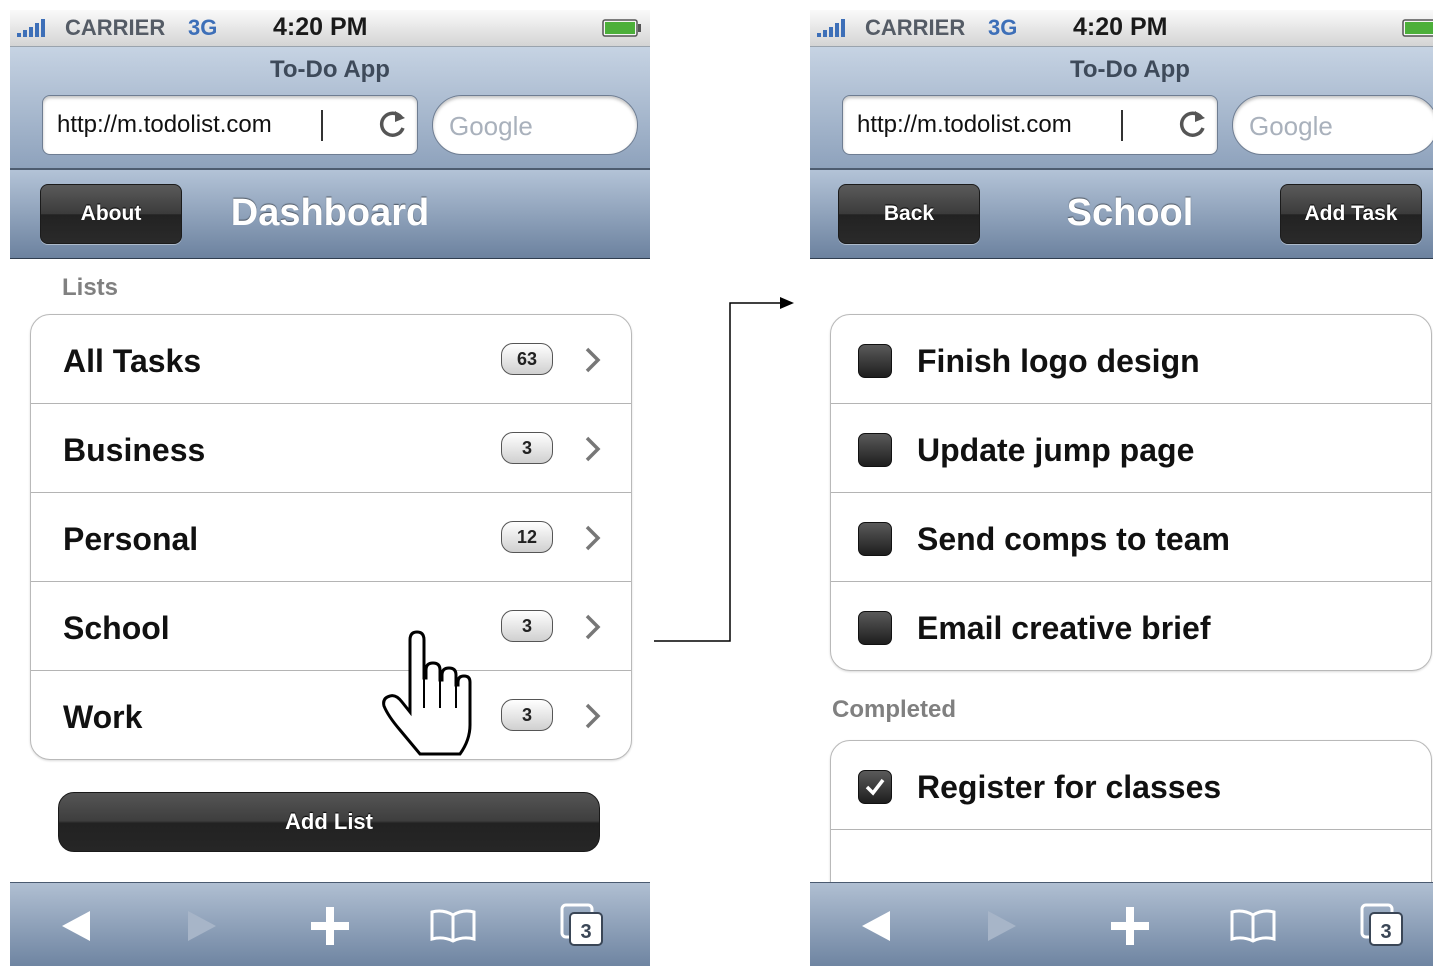 The image size is (1433, 966). I want to click on hand-pointer-icon, so click(427, 693).